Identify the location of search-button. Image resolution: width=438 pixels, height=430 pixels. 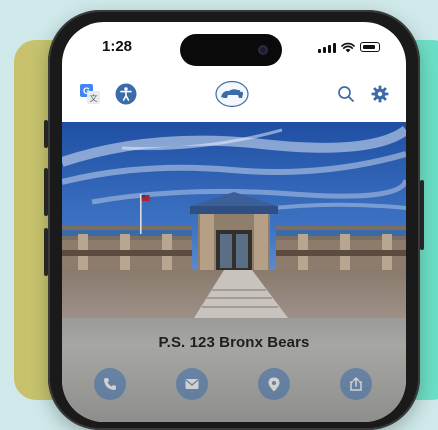
(346, 94).